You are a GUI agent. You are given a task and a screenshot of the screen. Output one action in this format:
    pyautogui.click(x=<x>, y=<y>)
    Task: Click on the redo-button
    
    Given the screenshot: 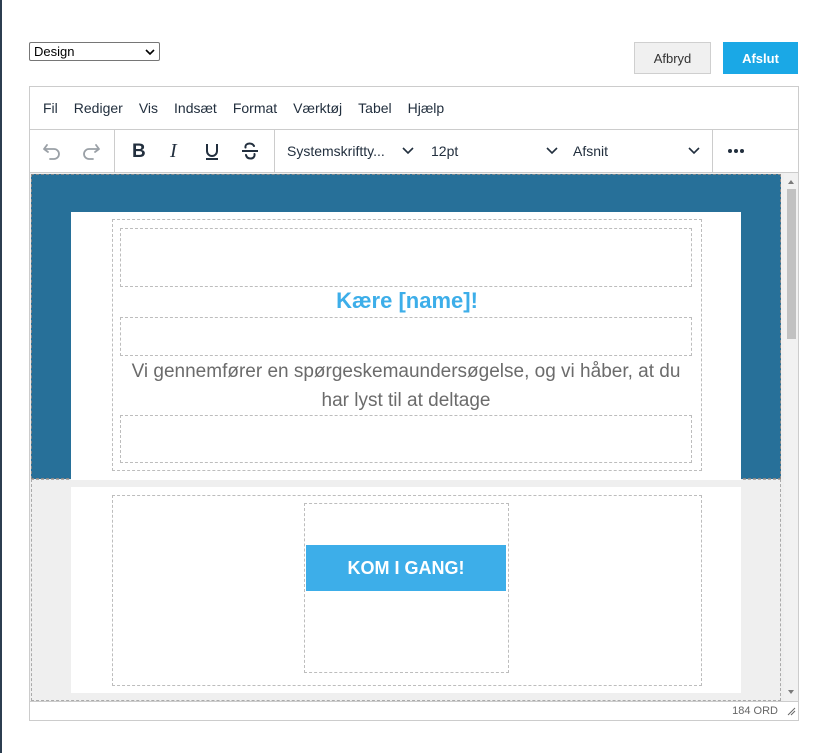 What is the action you would take?
    pyautogui.click(x=91, y=151)
    